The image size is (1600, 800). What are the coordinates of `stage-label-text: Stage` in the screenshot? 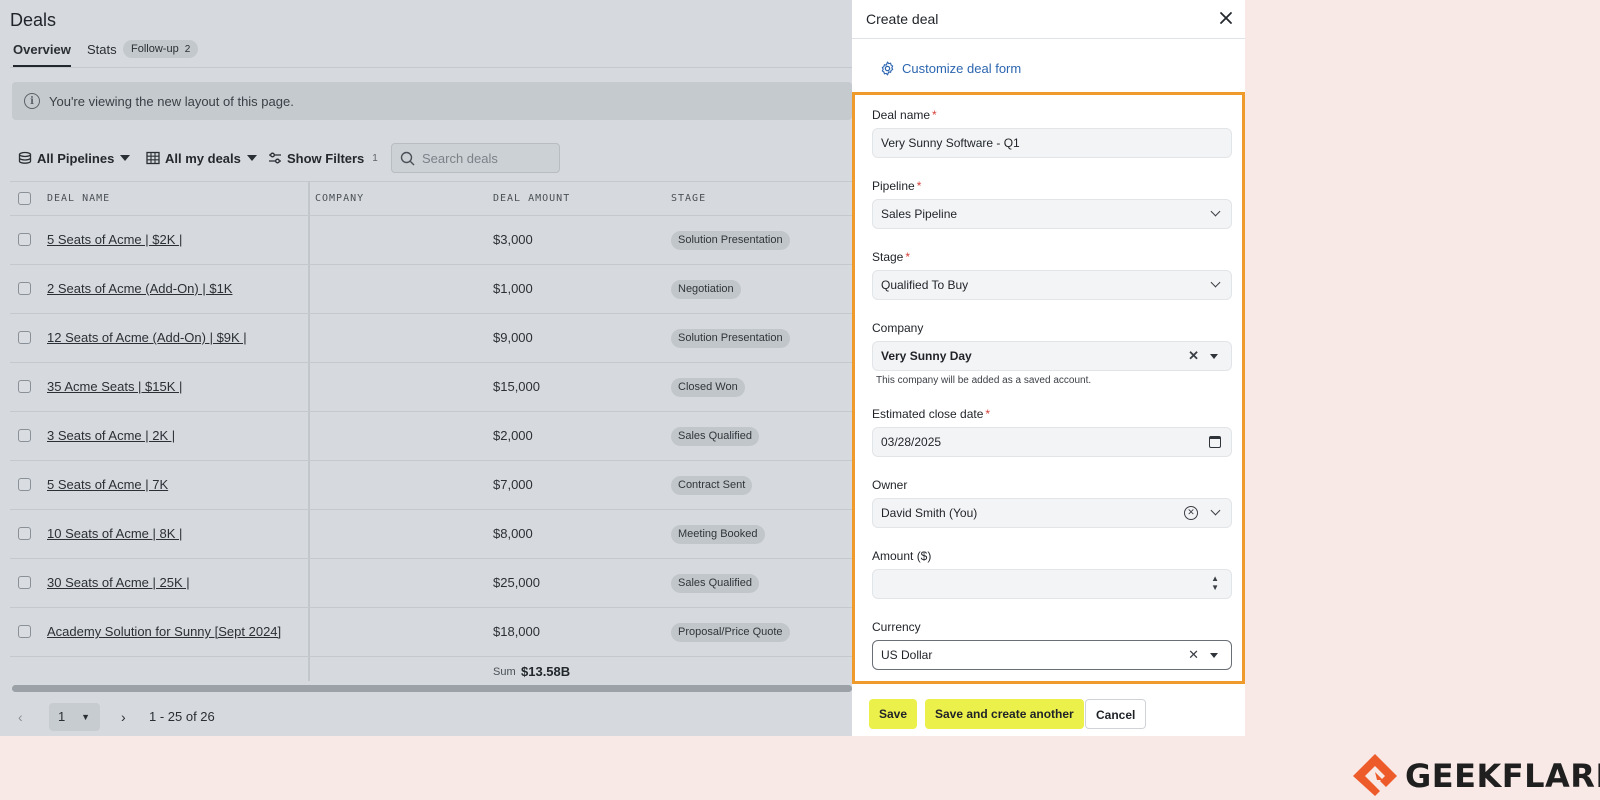 It's located at (888, 257).